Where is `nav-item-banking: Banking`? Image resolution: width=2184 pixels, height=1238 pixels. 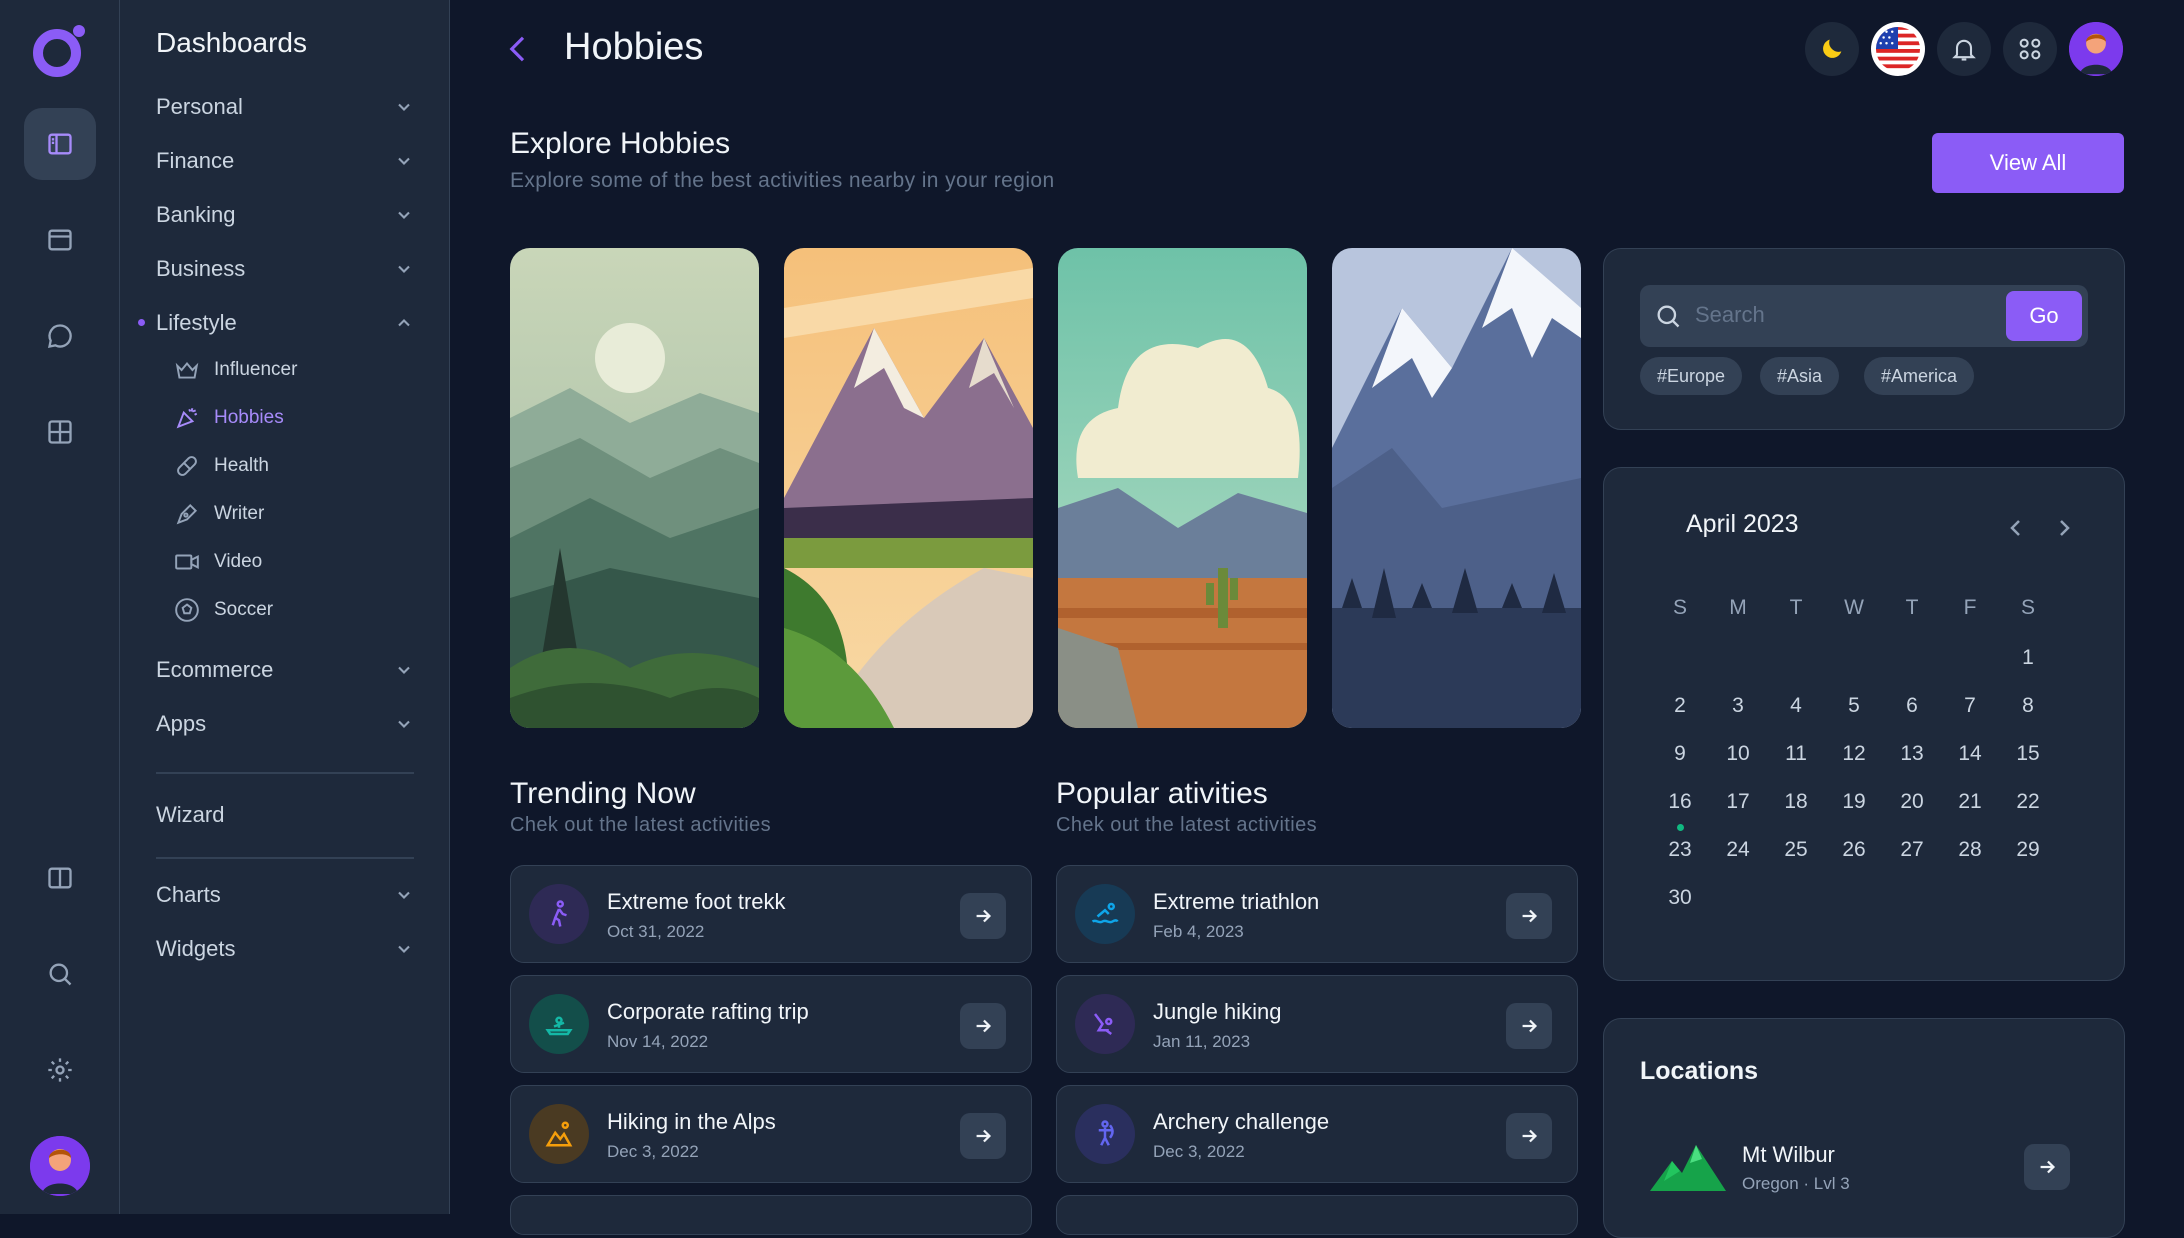
nav-item-banking: Banking is located at coordinates (285, 215).